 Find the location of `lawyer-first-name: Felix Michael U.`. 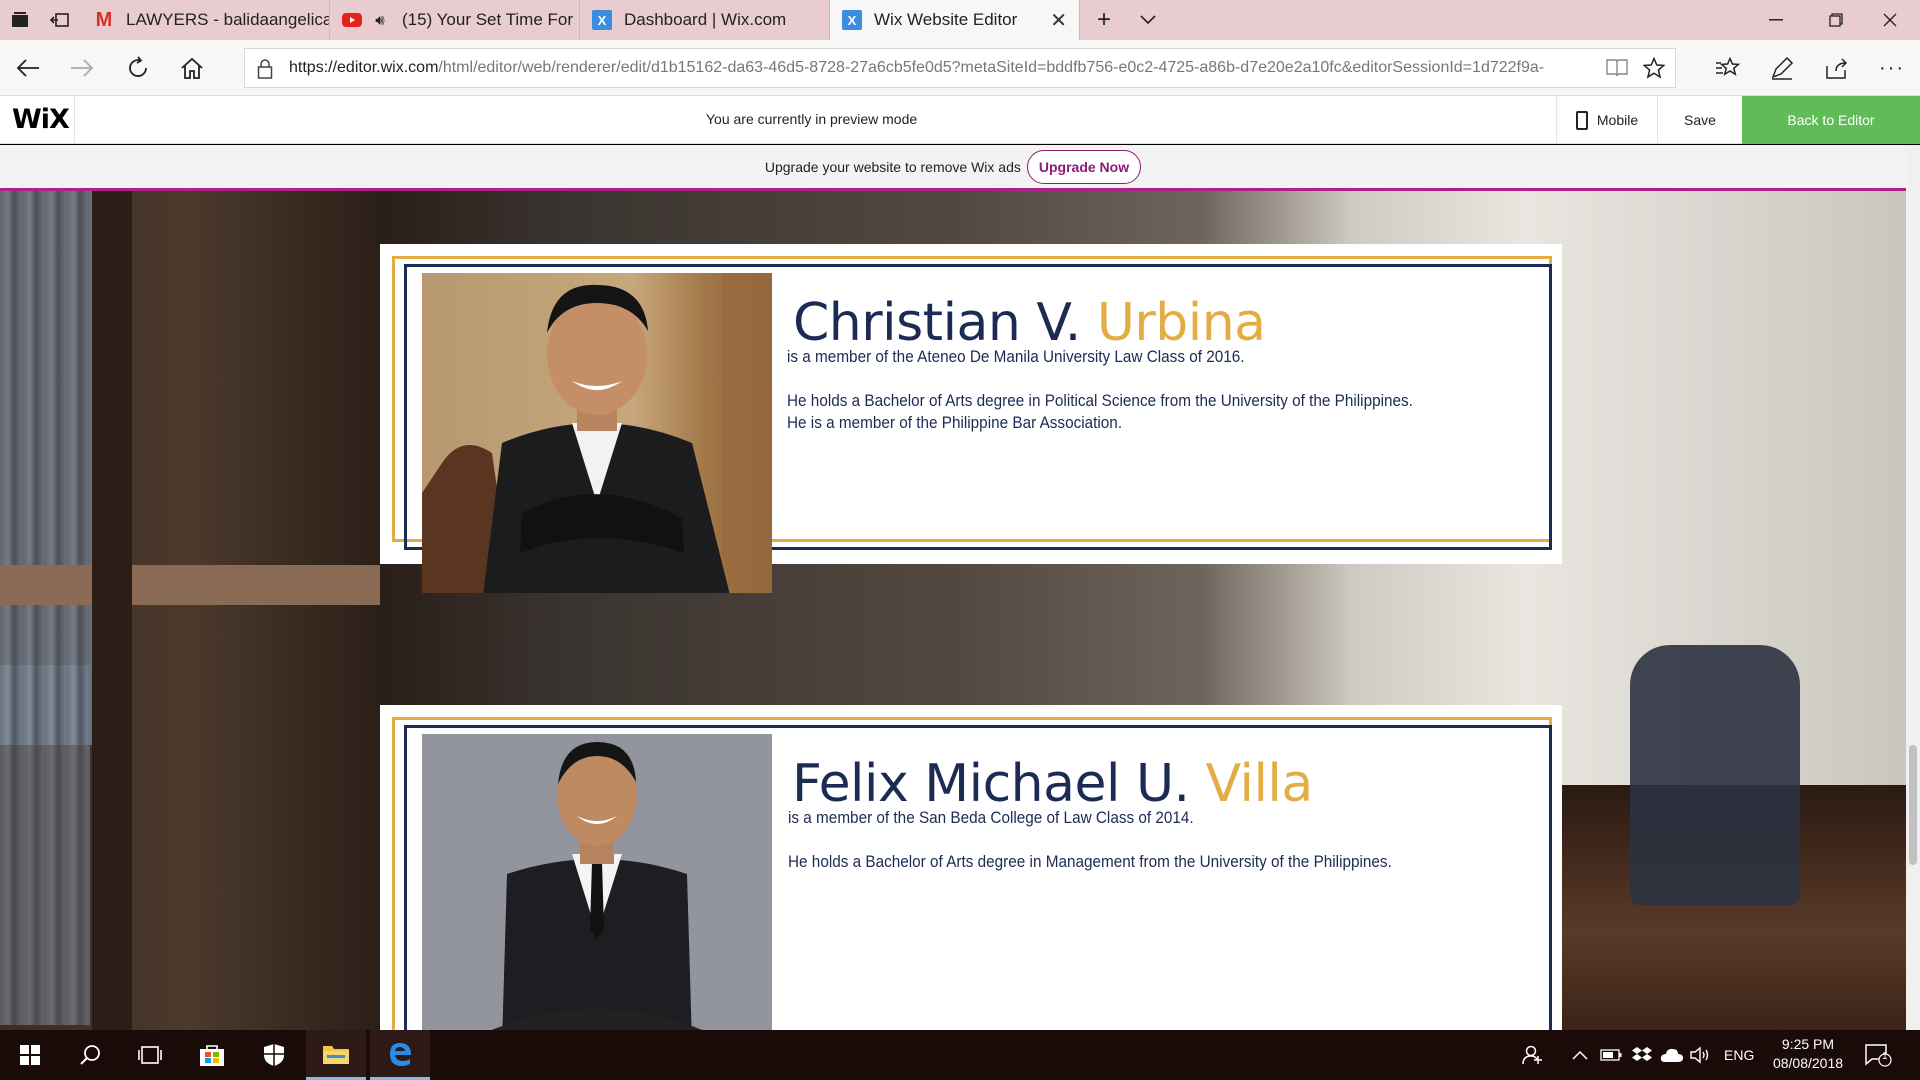

lawyer-first-name: Felix Michael U. is located at coordinates (991, 784).